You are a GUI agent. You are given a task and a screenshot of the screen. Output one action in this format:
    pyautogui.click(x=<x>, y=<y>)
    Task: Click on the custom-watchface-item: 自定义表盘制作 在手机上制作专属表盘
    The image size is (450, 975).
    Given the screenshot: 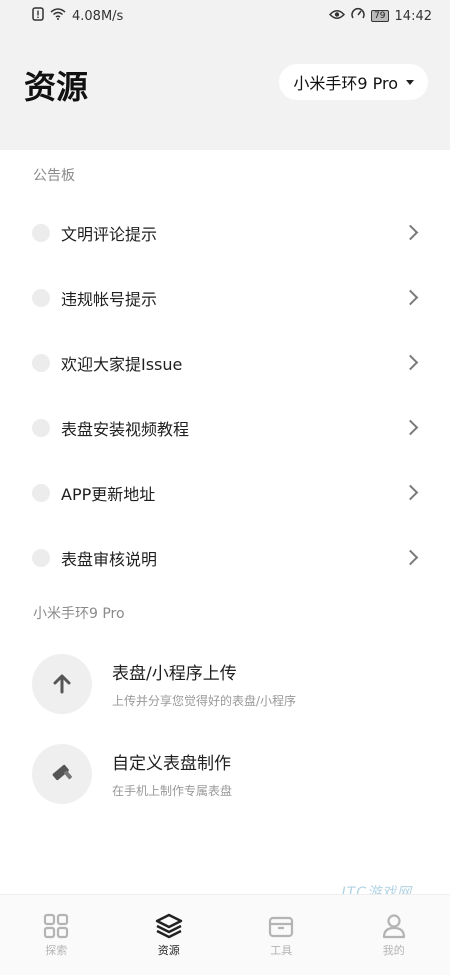 What is the action you would take?
    pyautogui.click(x=225, y=774)
    